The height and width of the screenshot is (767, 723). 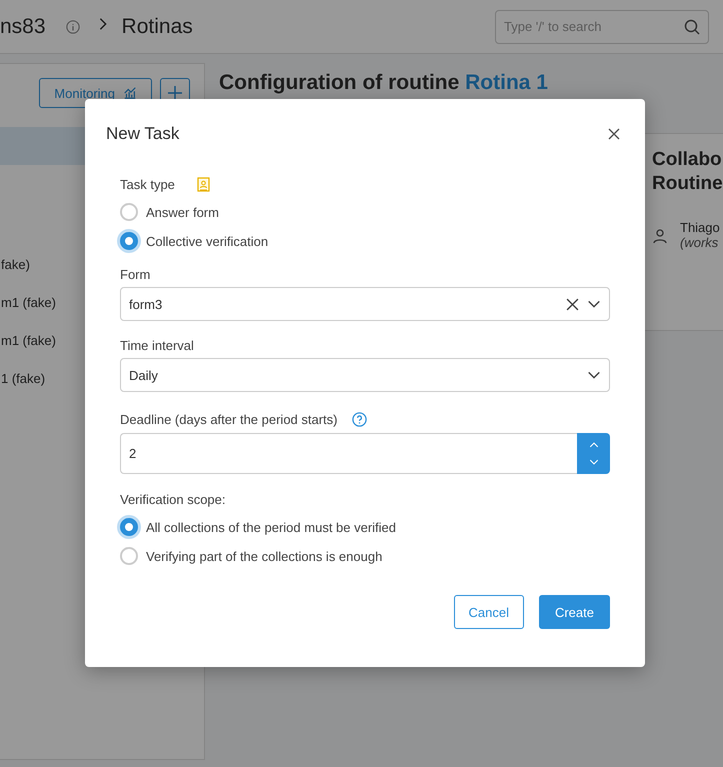 I want to click on search-icon, so click(x=692, y=26).